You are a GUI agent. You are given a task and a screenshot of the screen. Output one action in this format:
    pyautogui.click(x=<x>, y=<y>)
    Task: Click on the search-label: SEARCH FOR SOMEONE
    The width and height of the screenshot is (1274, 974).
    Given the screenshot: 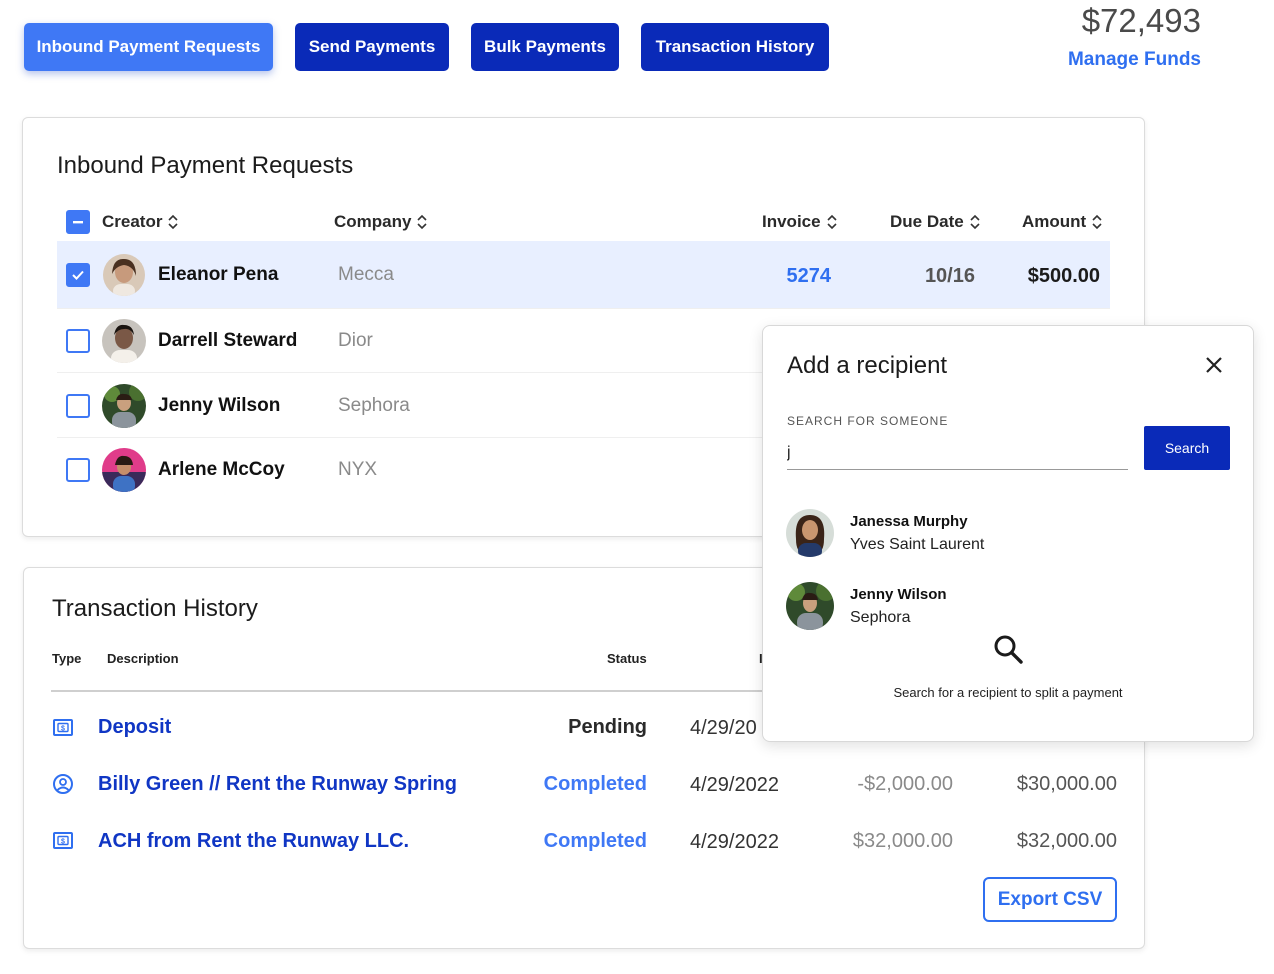 What is the action you would take?
    pyautogui.click(x=868, y=421)
    